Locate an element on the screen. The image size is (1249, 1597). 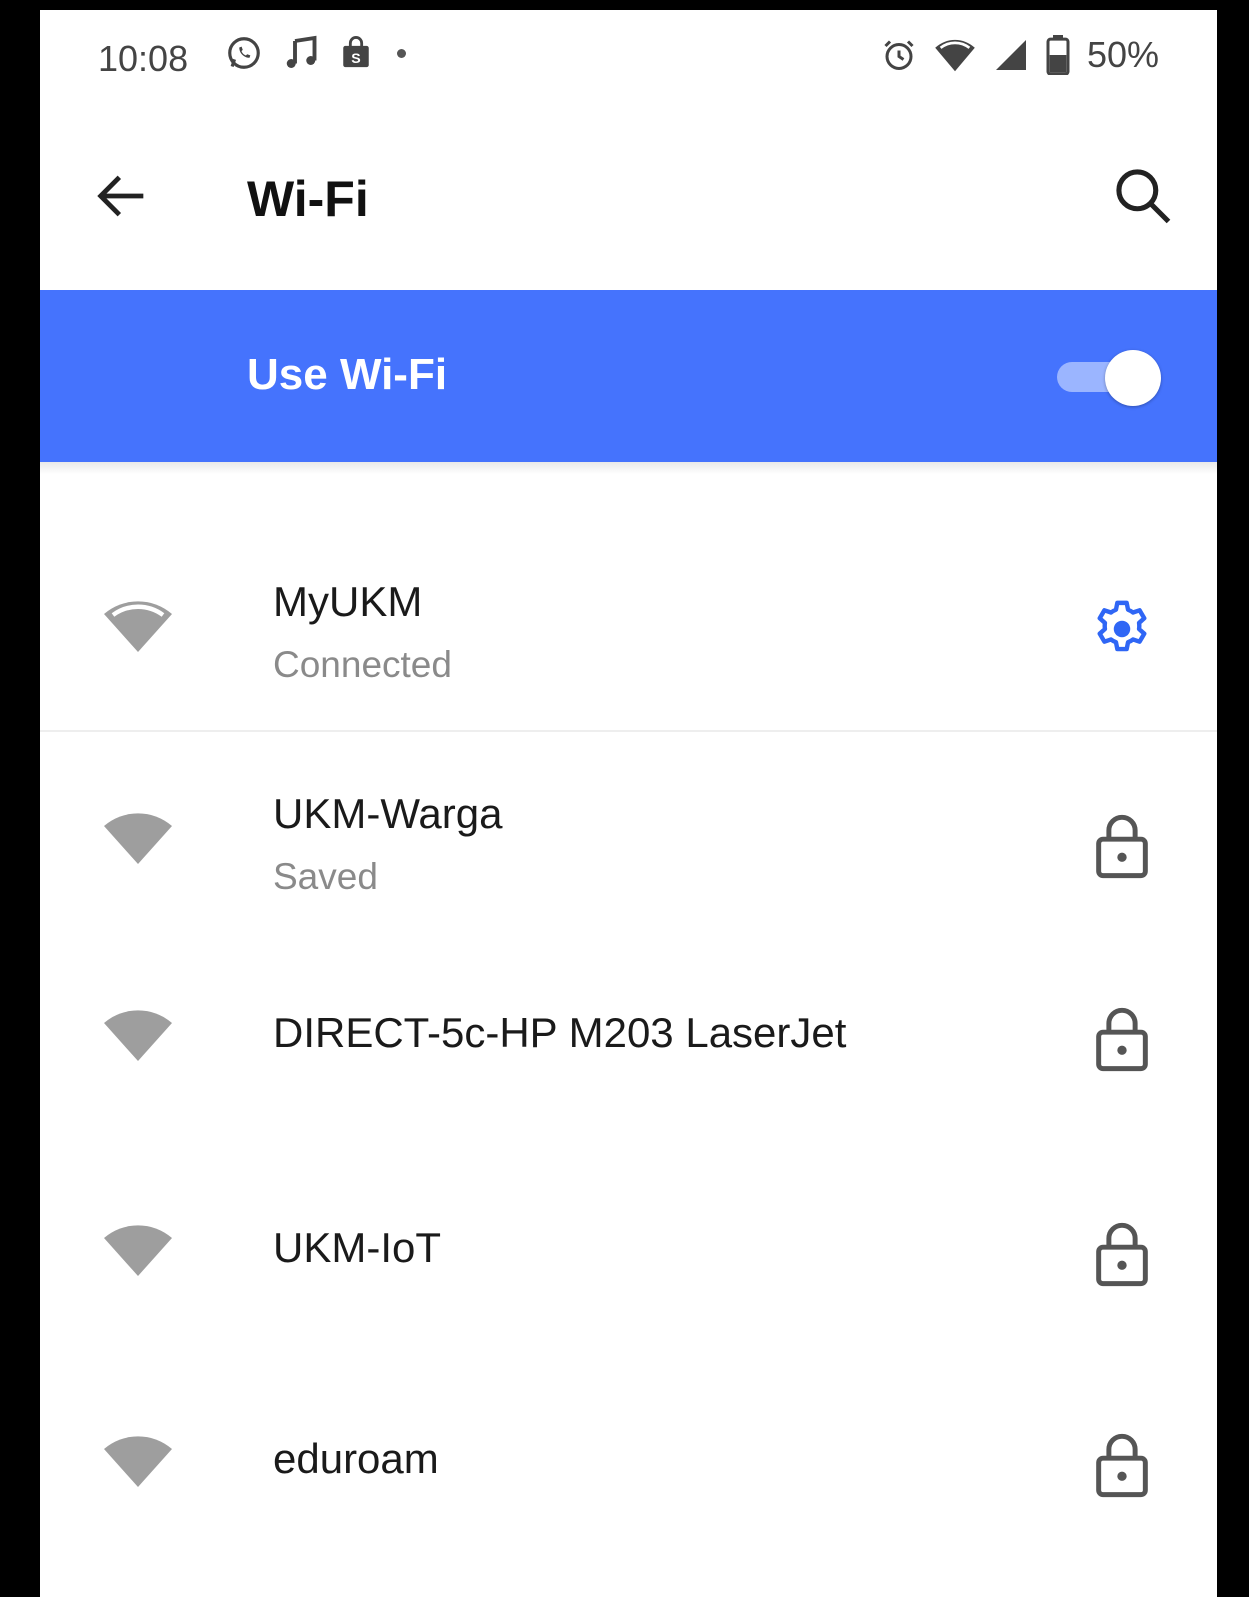
network-item-direct-5c-hp: DIRECT-5c-HP M203 LaserJet is located at coordinates (628, 1048).